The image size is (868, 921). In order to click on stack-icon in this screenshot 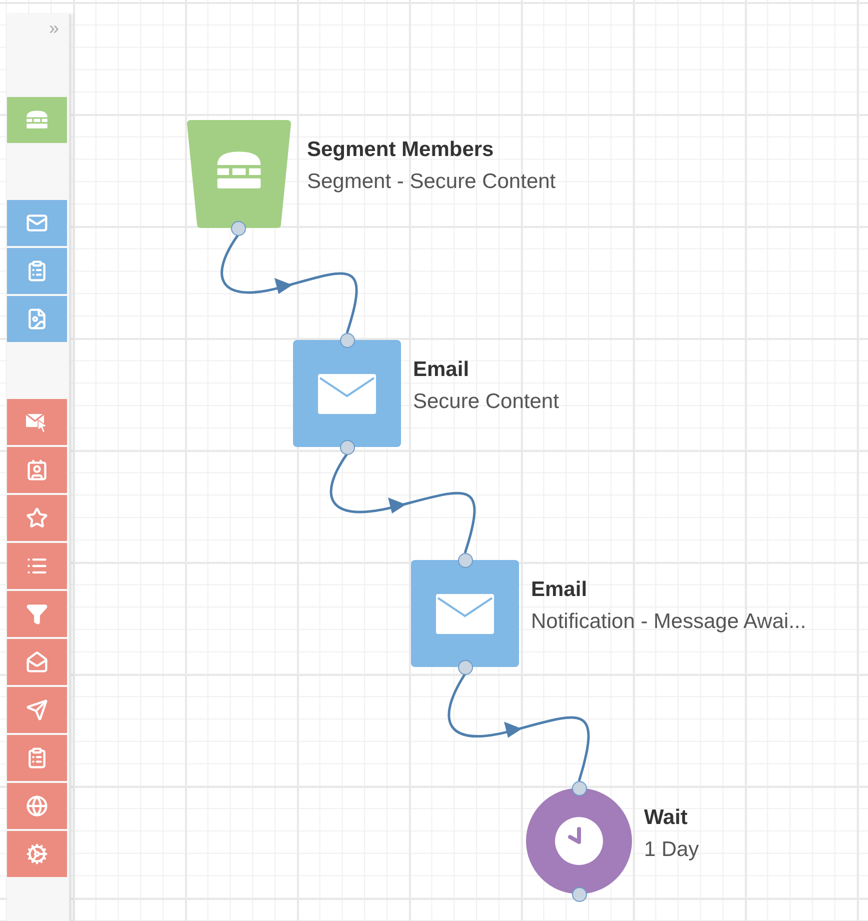, I will do `click(37, 120)`.